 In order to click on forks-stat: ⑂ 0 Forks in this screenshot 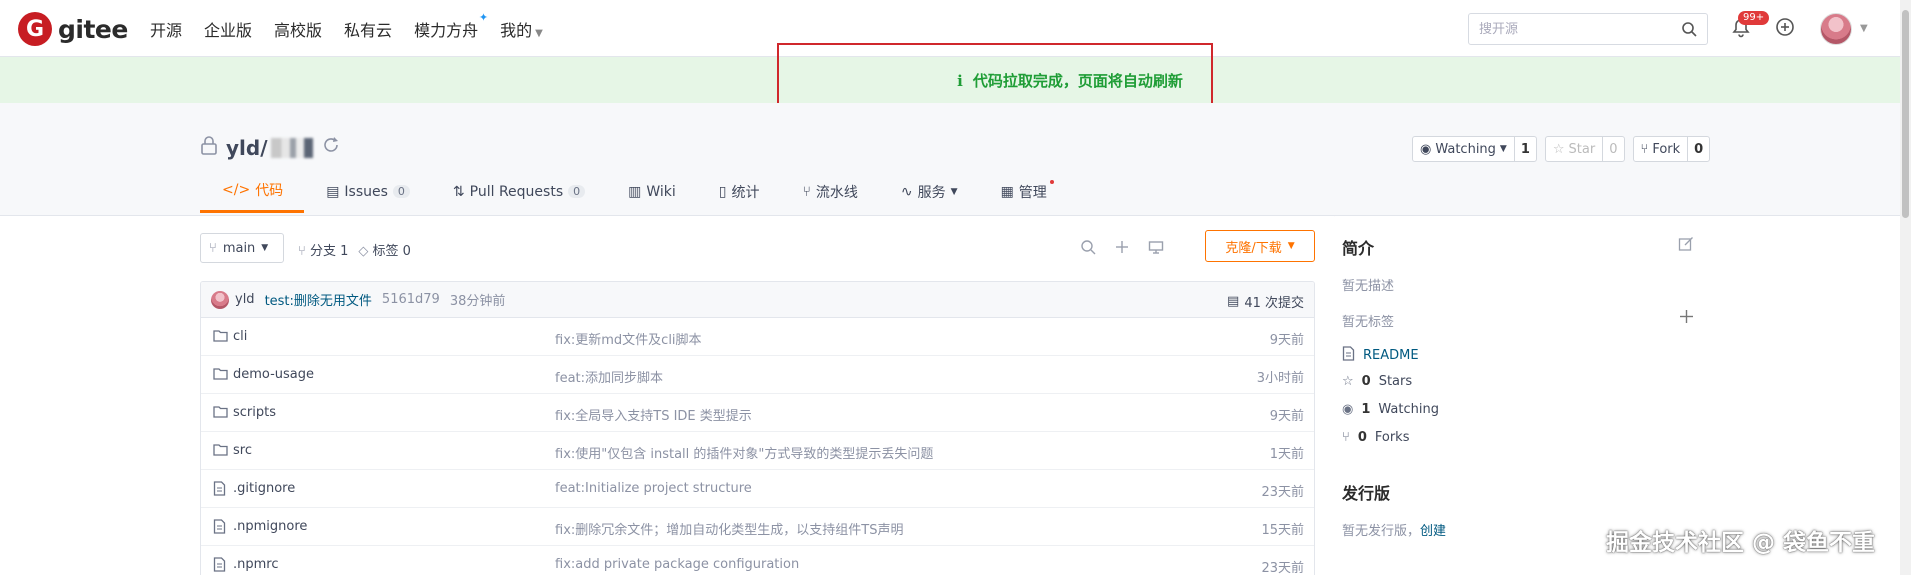, I will do `click(1375, 437)`.